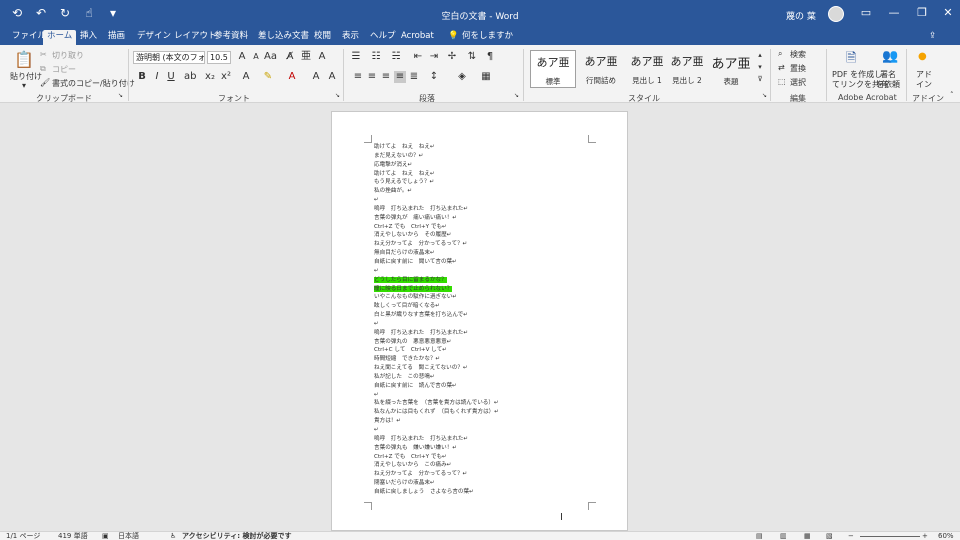 This screenshot has width=960, height=540. Describe the element at coordinates (894, 12) in the screenshot. I see `minimize-icon: —` at that location.